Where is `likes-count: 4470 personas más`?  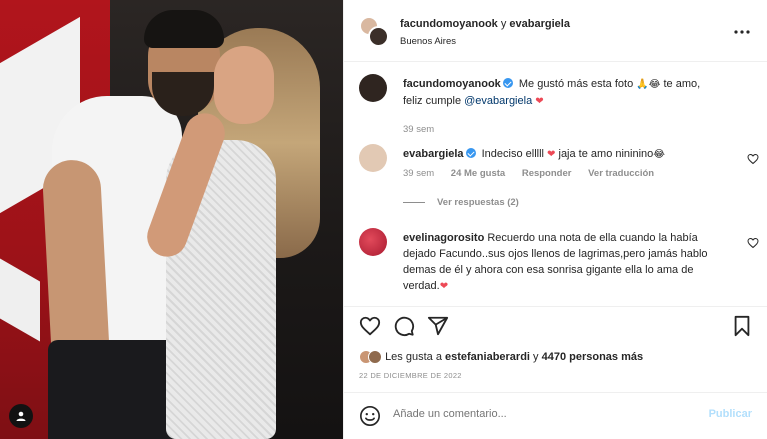 likes-count: 4470 personas más is located at coordinates (593, 357).